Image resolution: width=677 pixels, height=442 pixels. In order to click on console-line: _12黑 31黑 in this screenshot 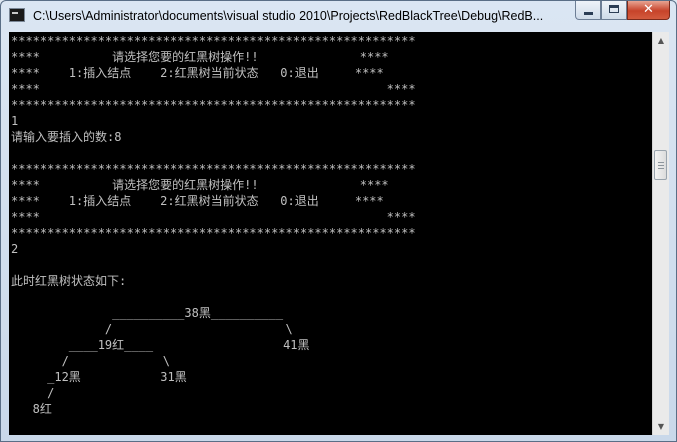, I will do `click(99, 377)`.